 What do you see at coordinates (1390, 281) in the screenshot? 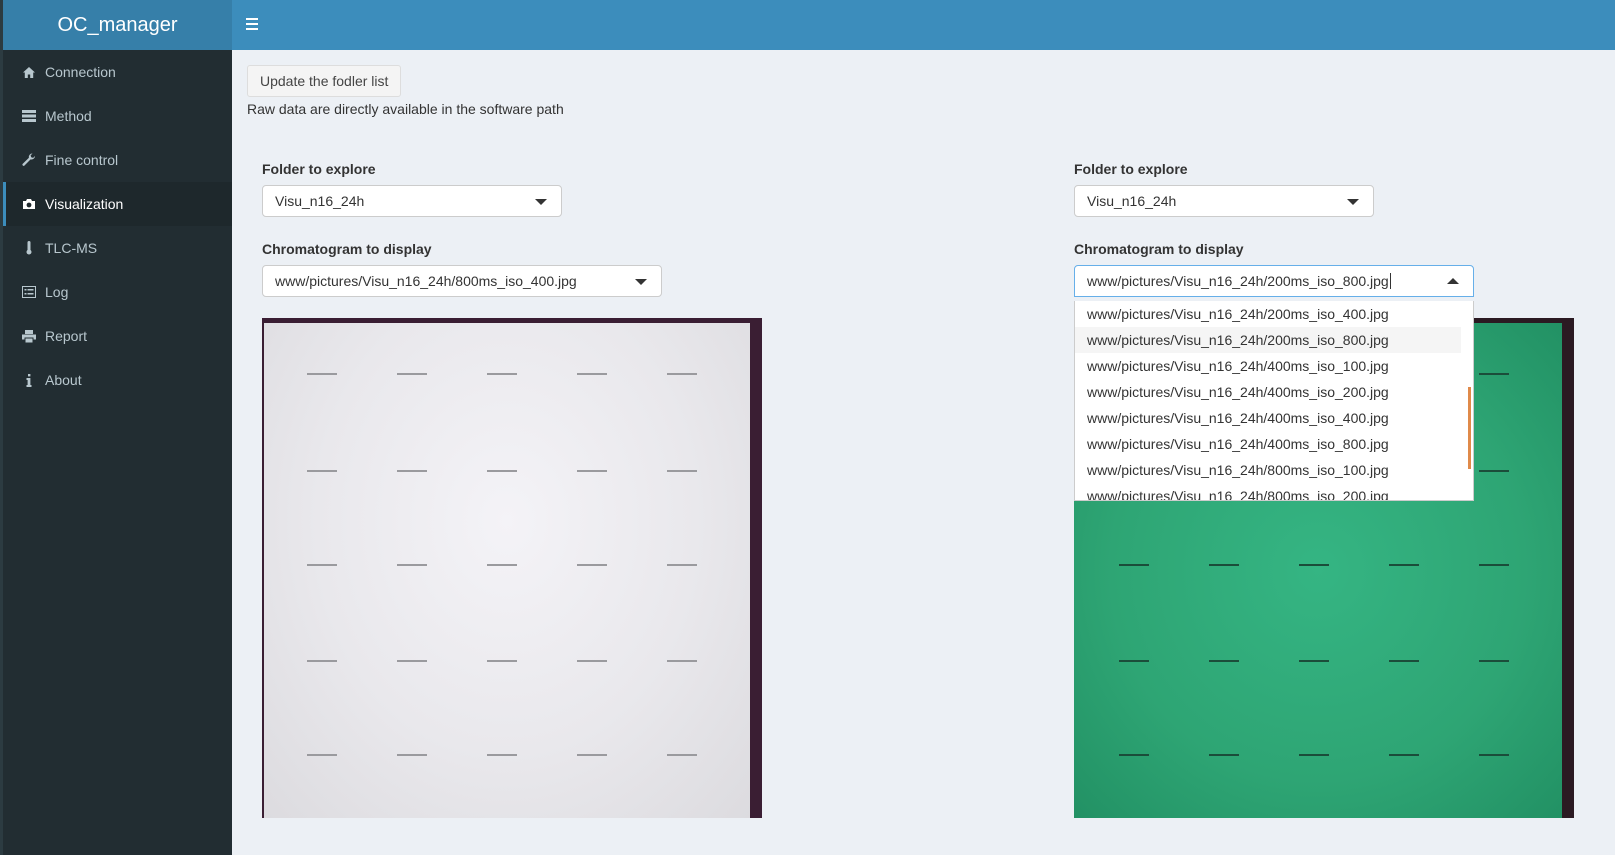
I see `text-cursor` at bounding box center [1390, 281].